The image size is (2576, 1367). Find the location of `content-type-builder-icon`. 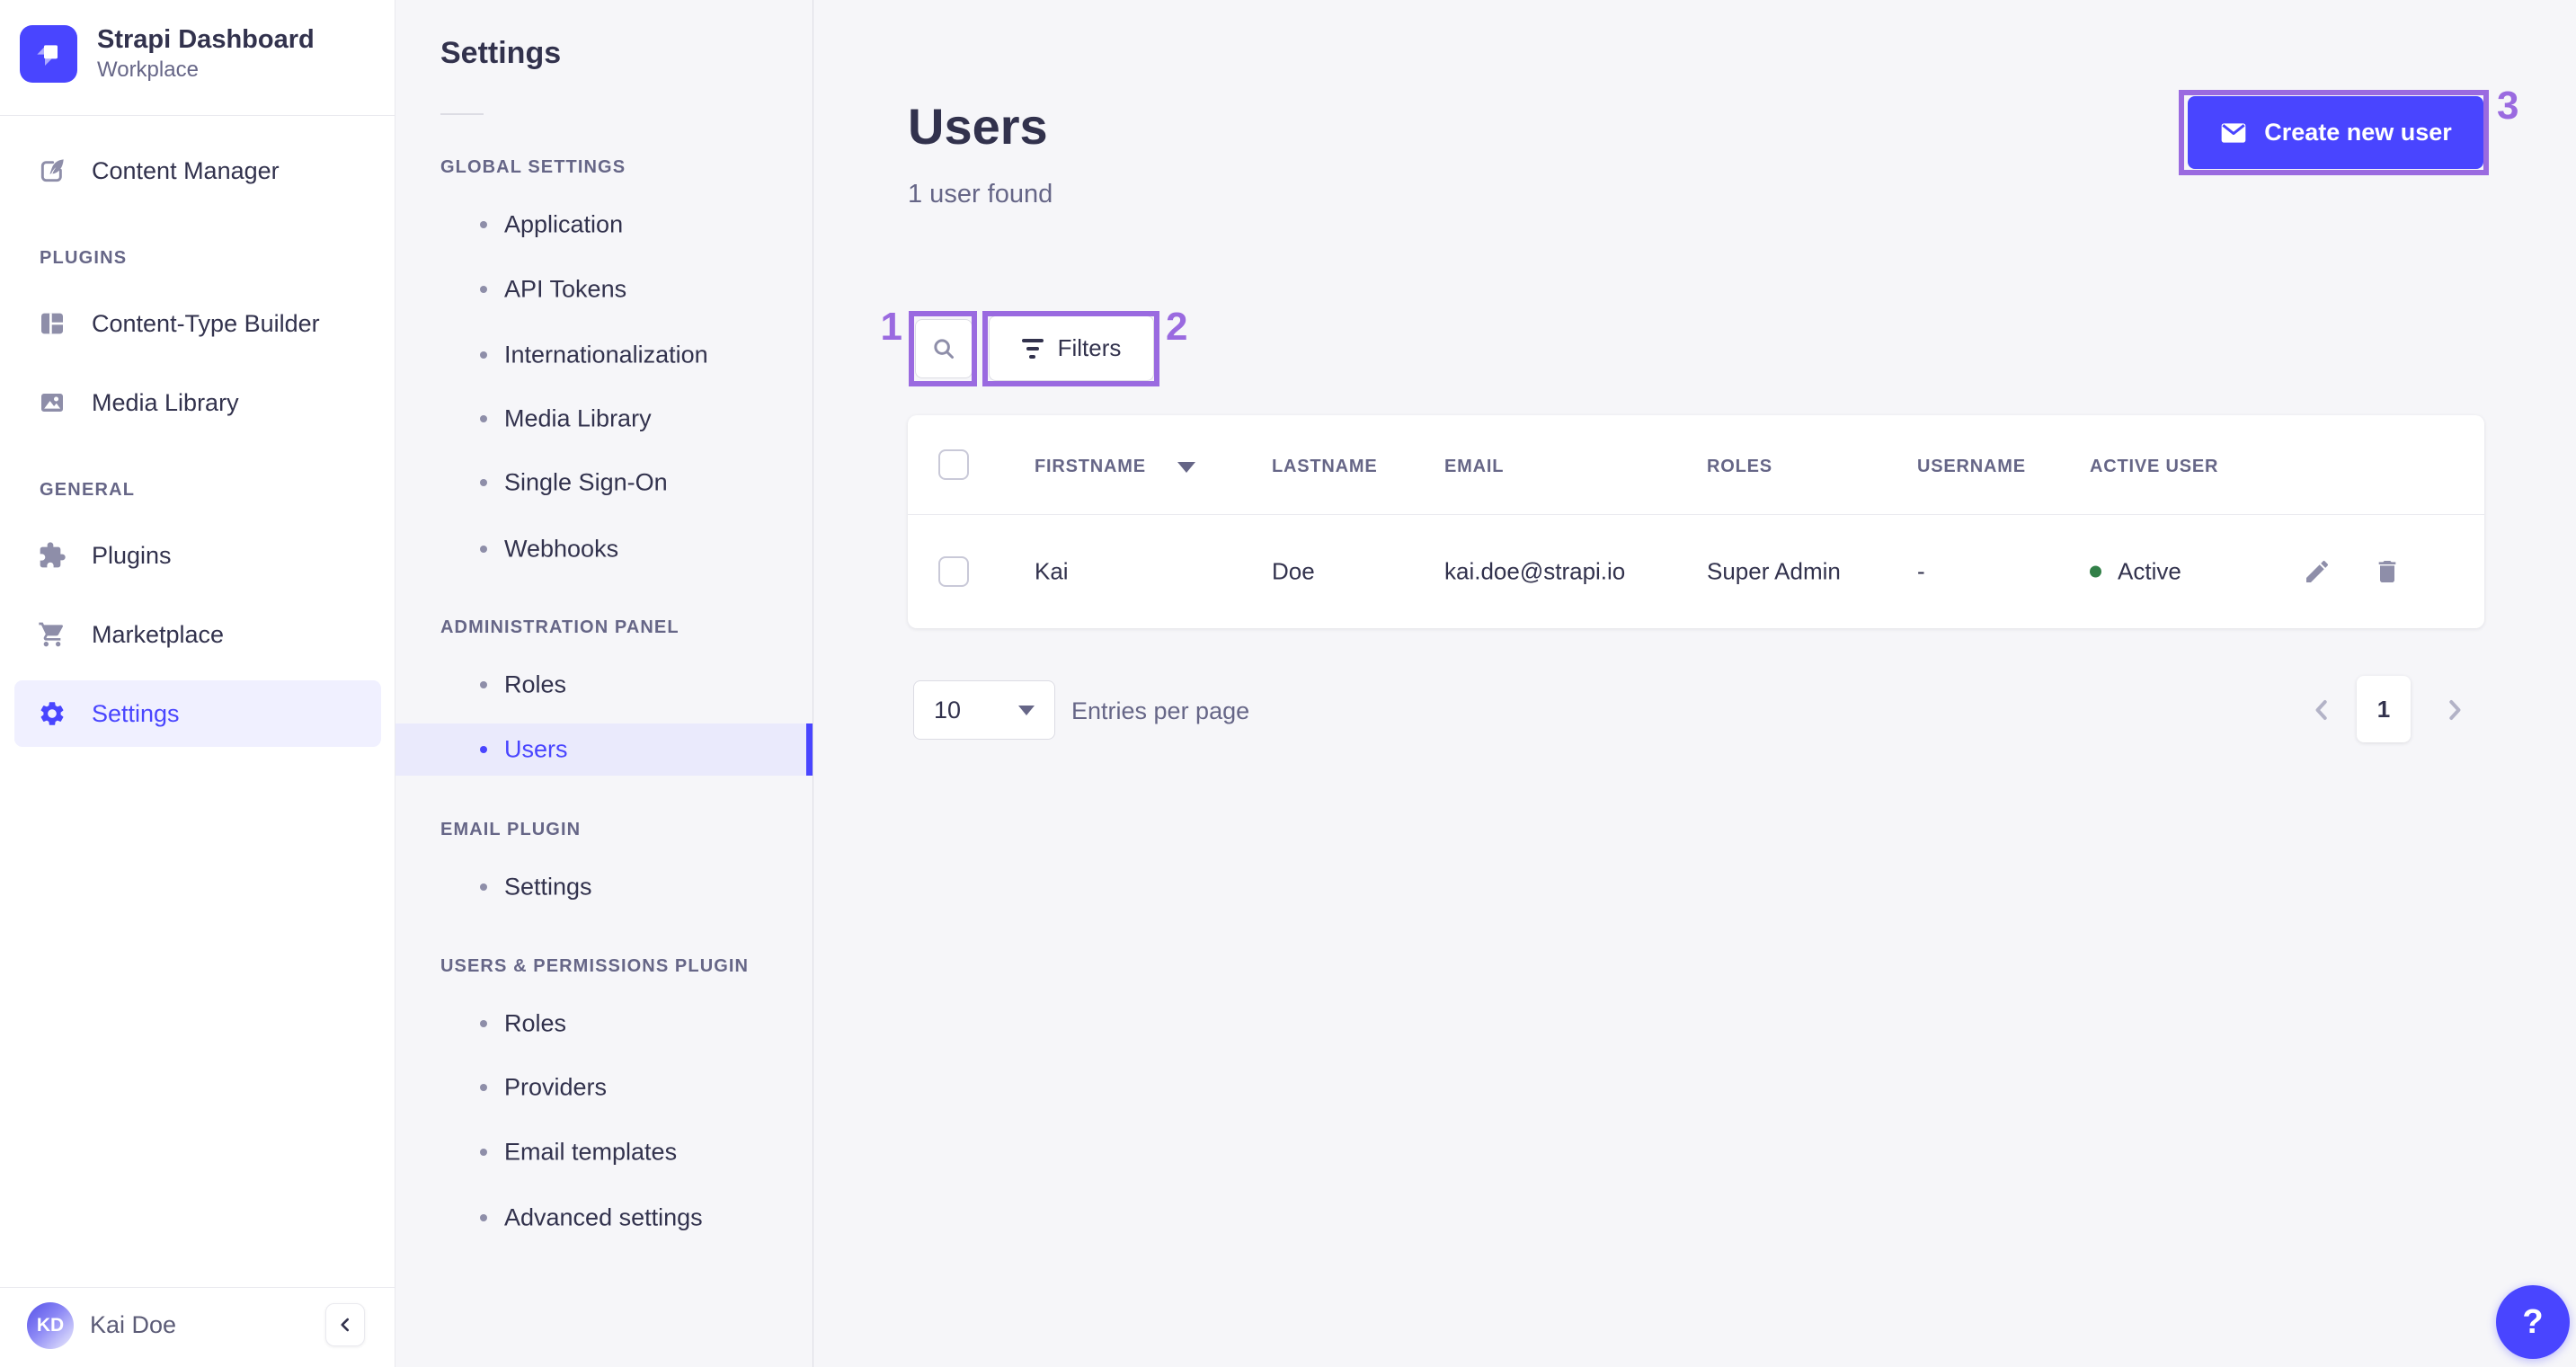

content-type-builder-icon is located at coordinates (52, 323).